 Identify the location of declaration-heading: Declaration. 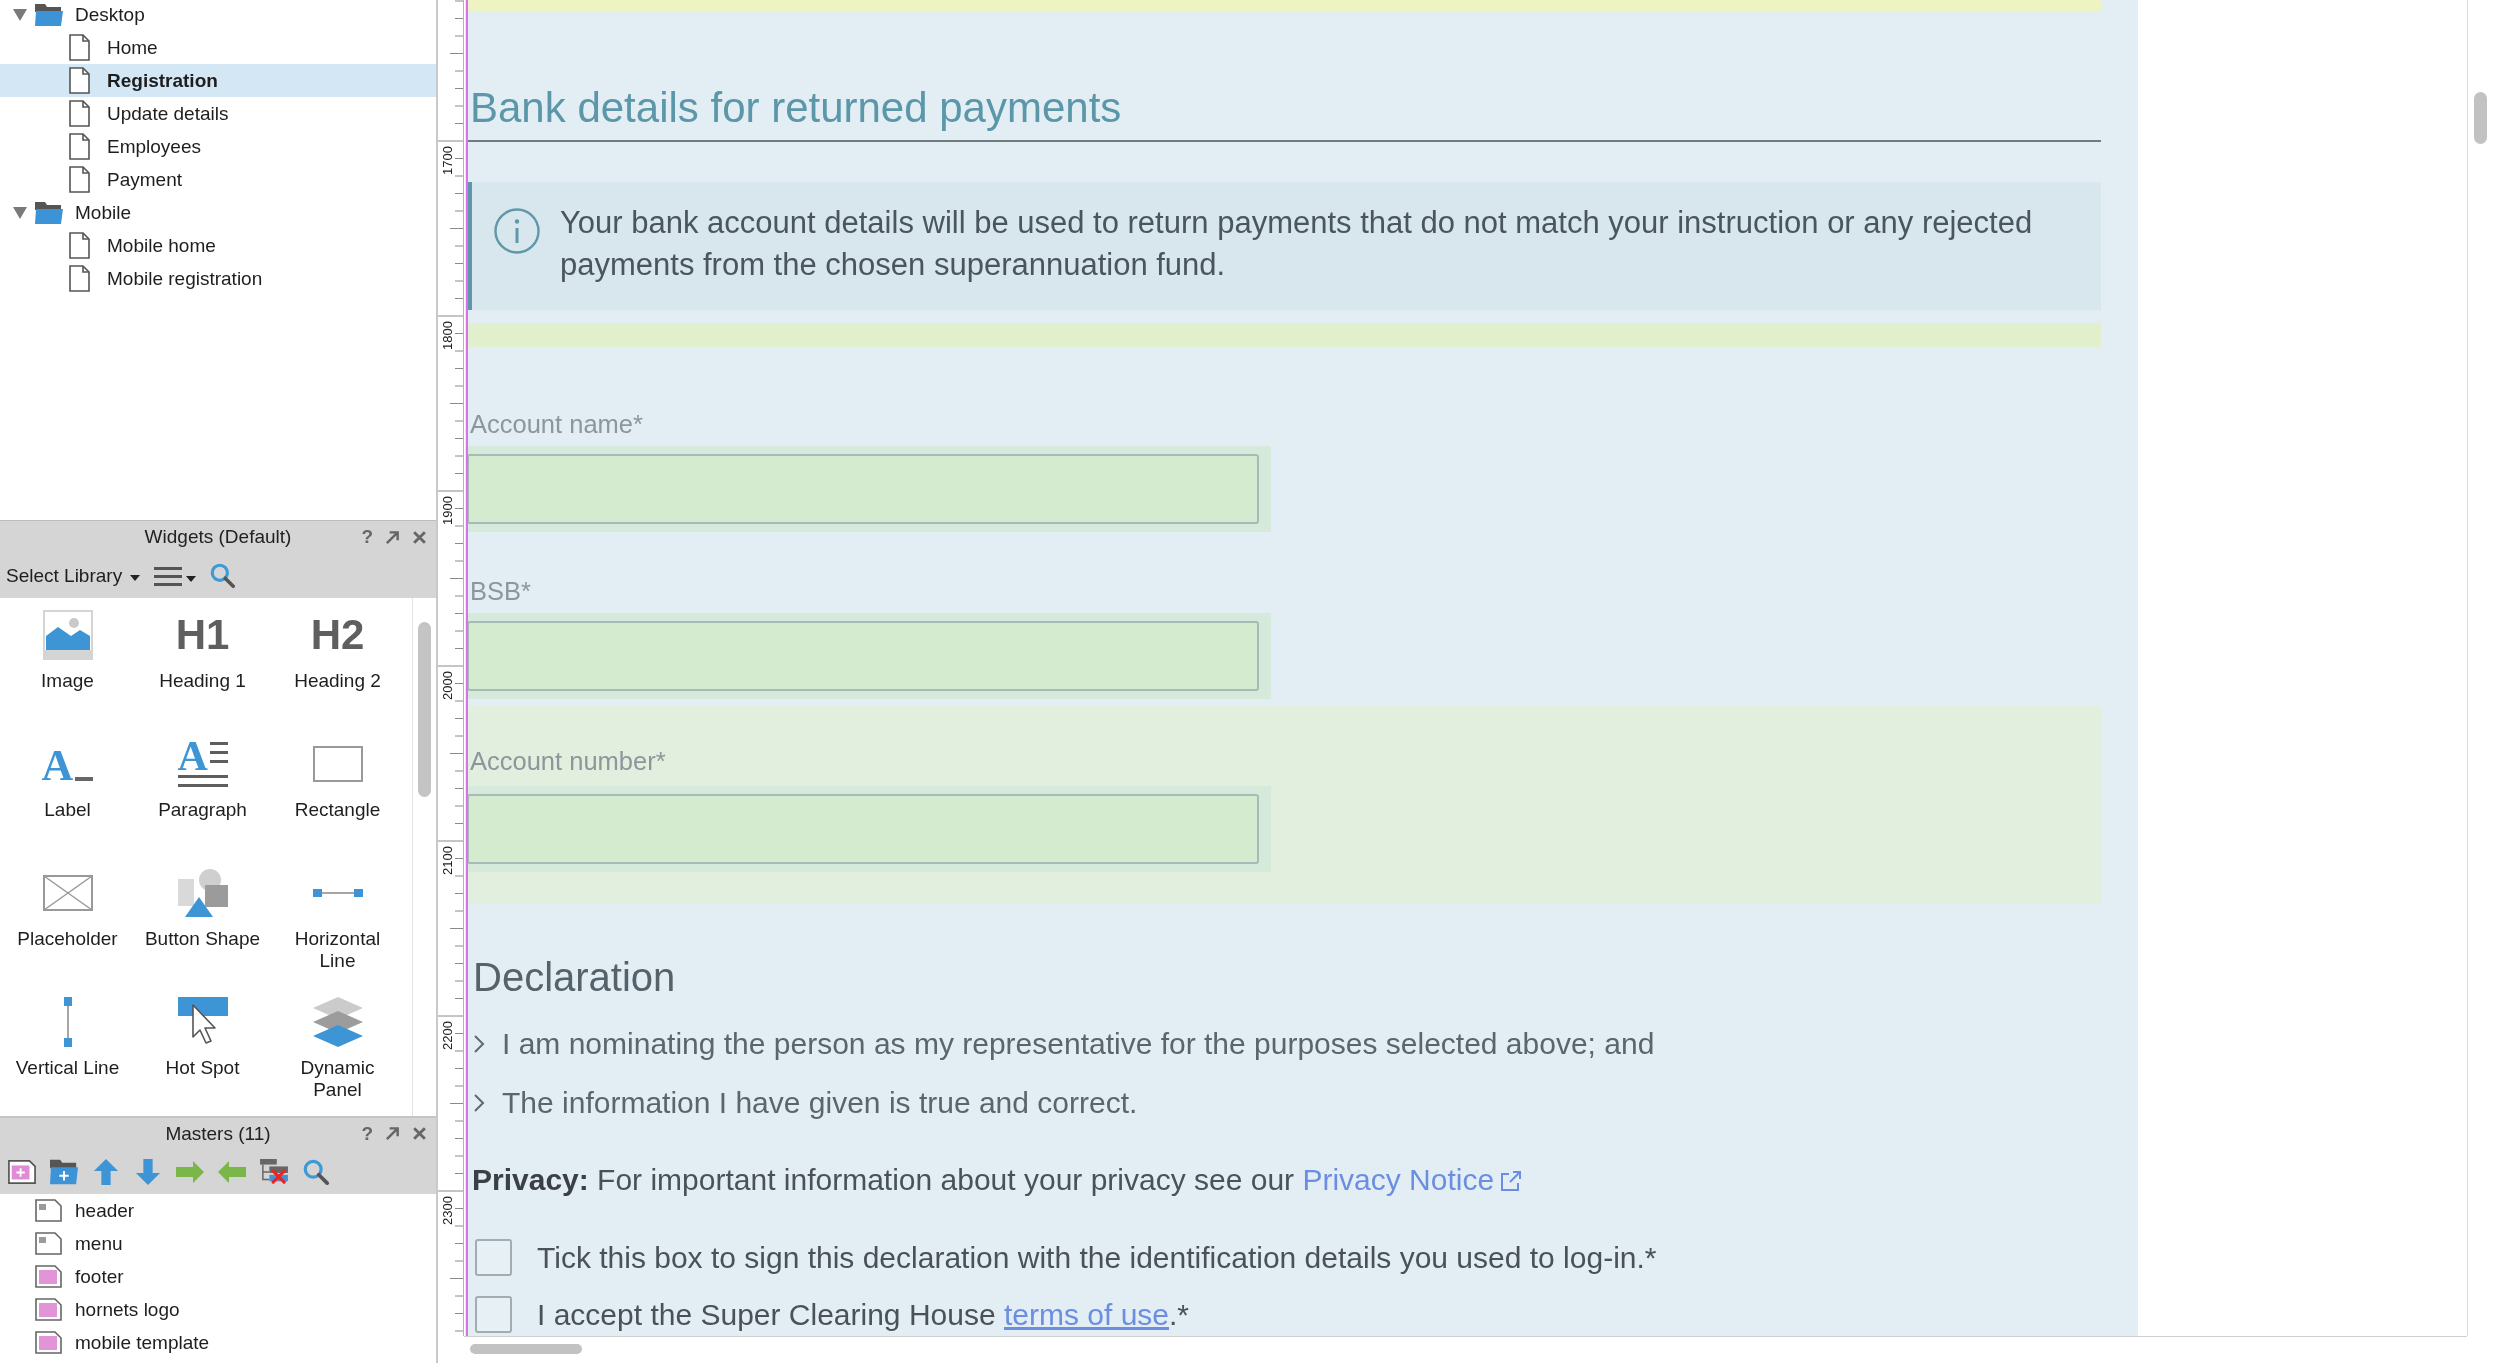
(575, 977).